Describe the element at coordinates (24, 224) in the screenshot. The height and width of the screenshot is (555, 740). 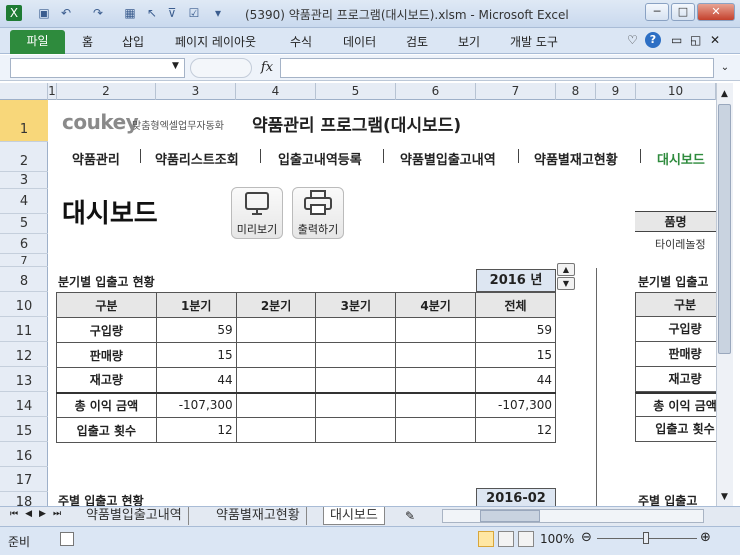
I see `row-header: 5` at that location.